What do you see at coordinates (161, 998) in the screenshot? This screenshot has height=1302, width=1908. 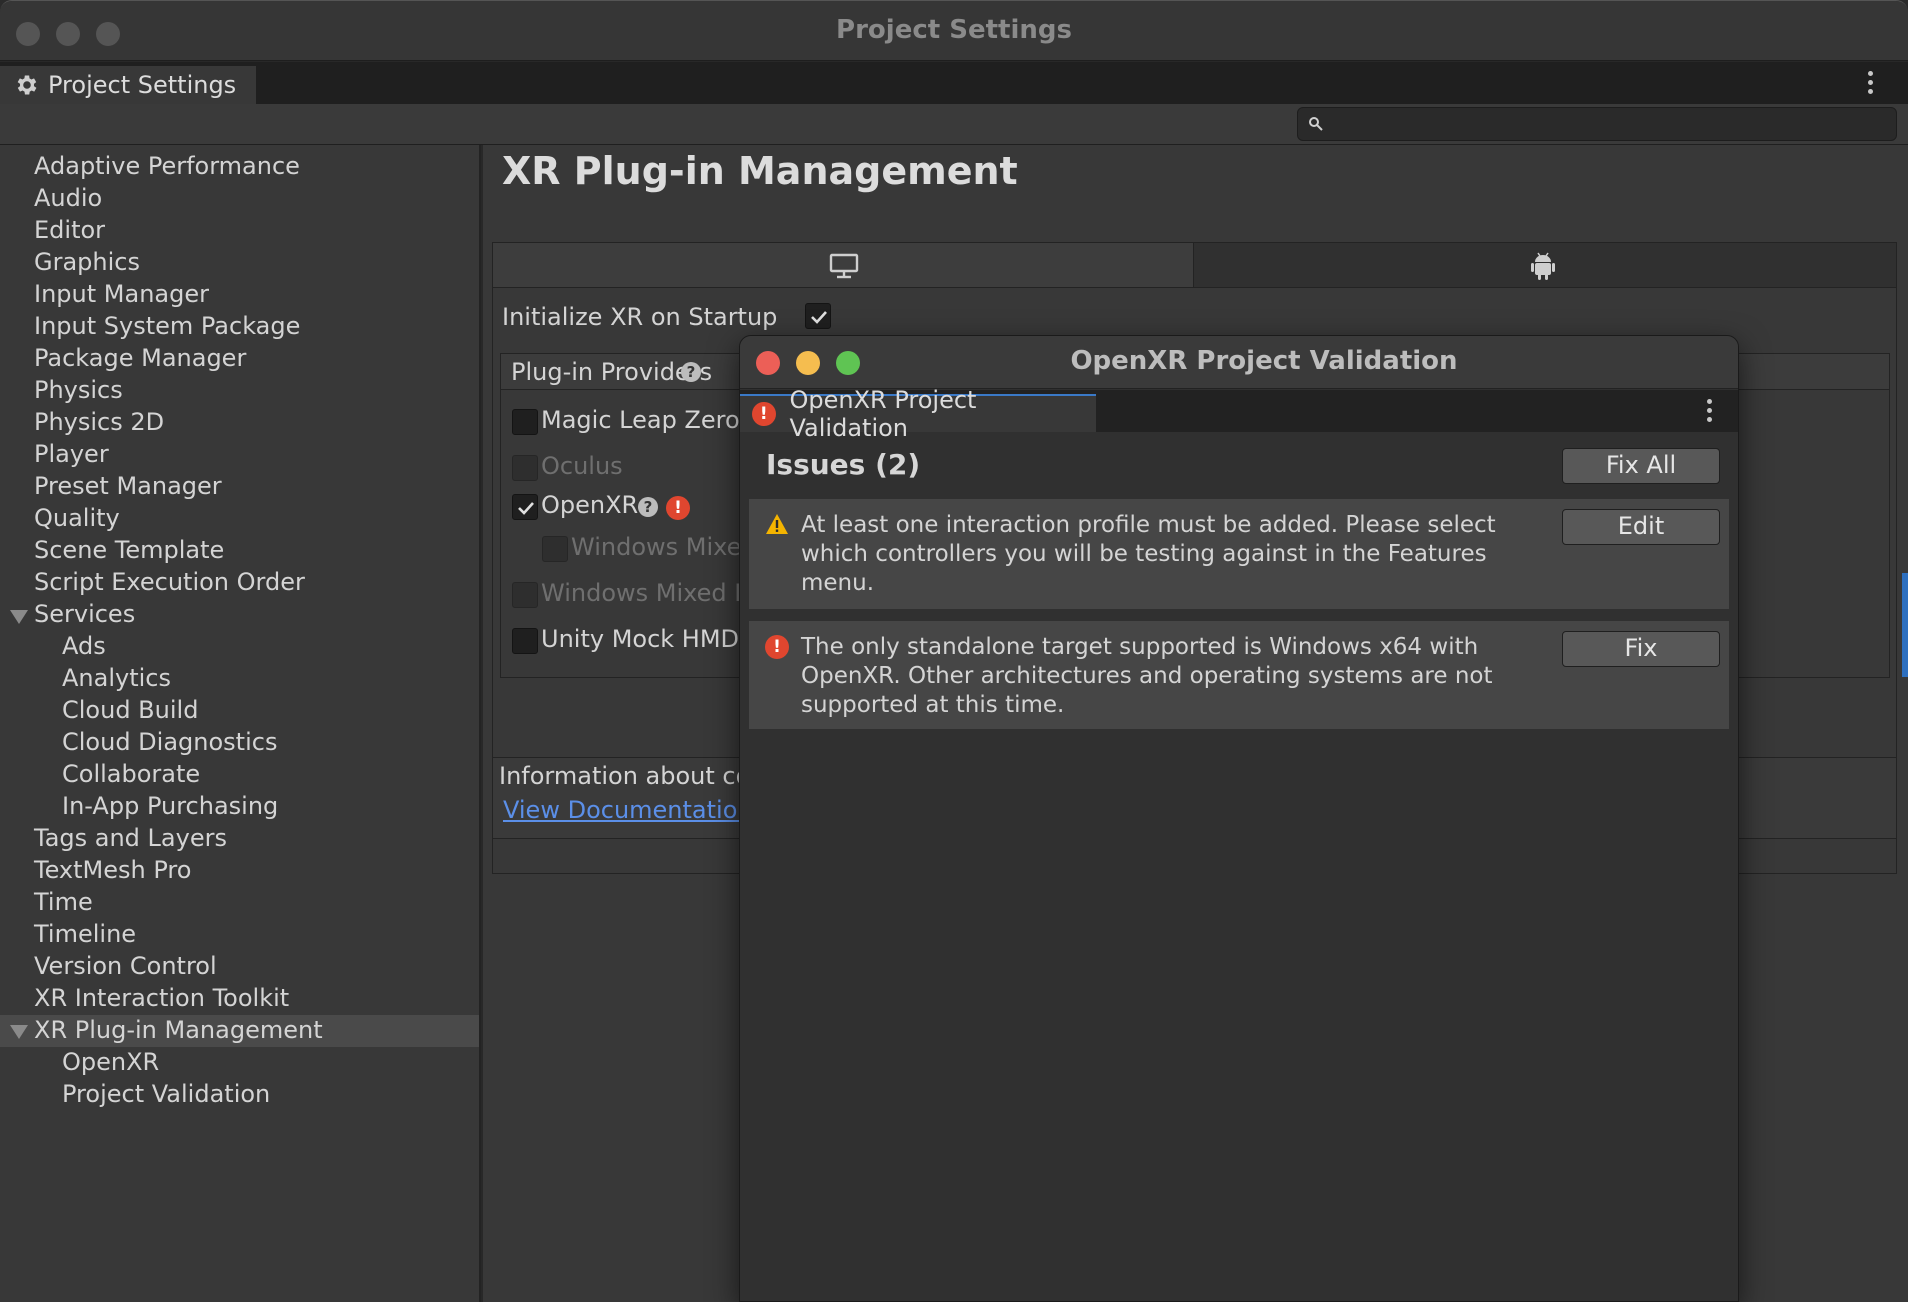 I see `sidebar-item-xr-interaction-toolkit: XR Interaction Toolkit` at bounding box center [161, 998].